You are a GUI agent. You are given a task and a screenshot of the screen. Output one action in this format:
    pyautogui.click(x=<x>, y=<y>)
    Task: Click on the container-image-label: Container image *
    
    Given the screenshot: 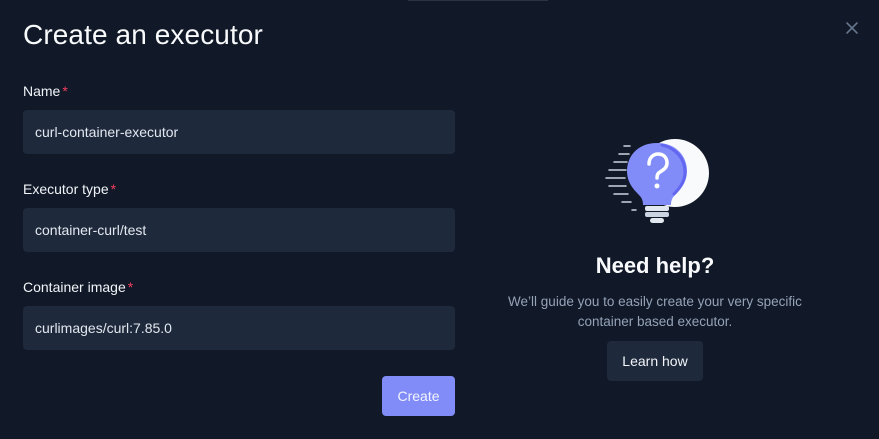 What is the action you would take?
    pyautogui.click(x=78, y=287)
    